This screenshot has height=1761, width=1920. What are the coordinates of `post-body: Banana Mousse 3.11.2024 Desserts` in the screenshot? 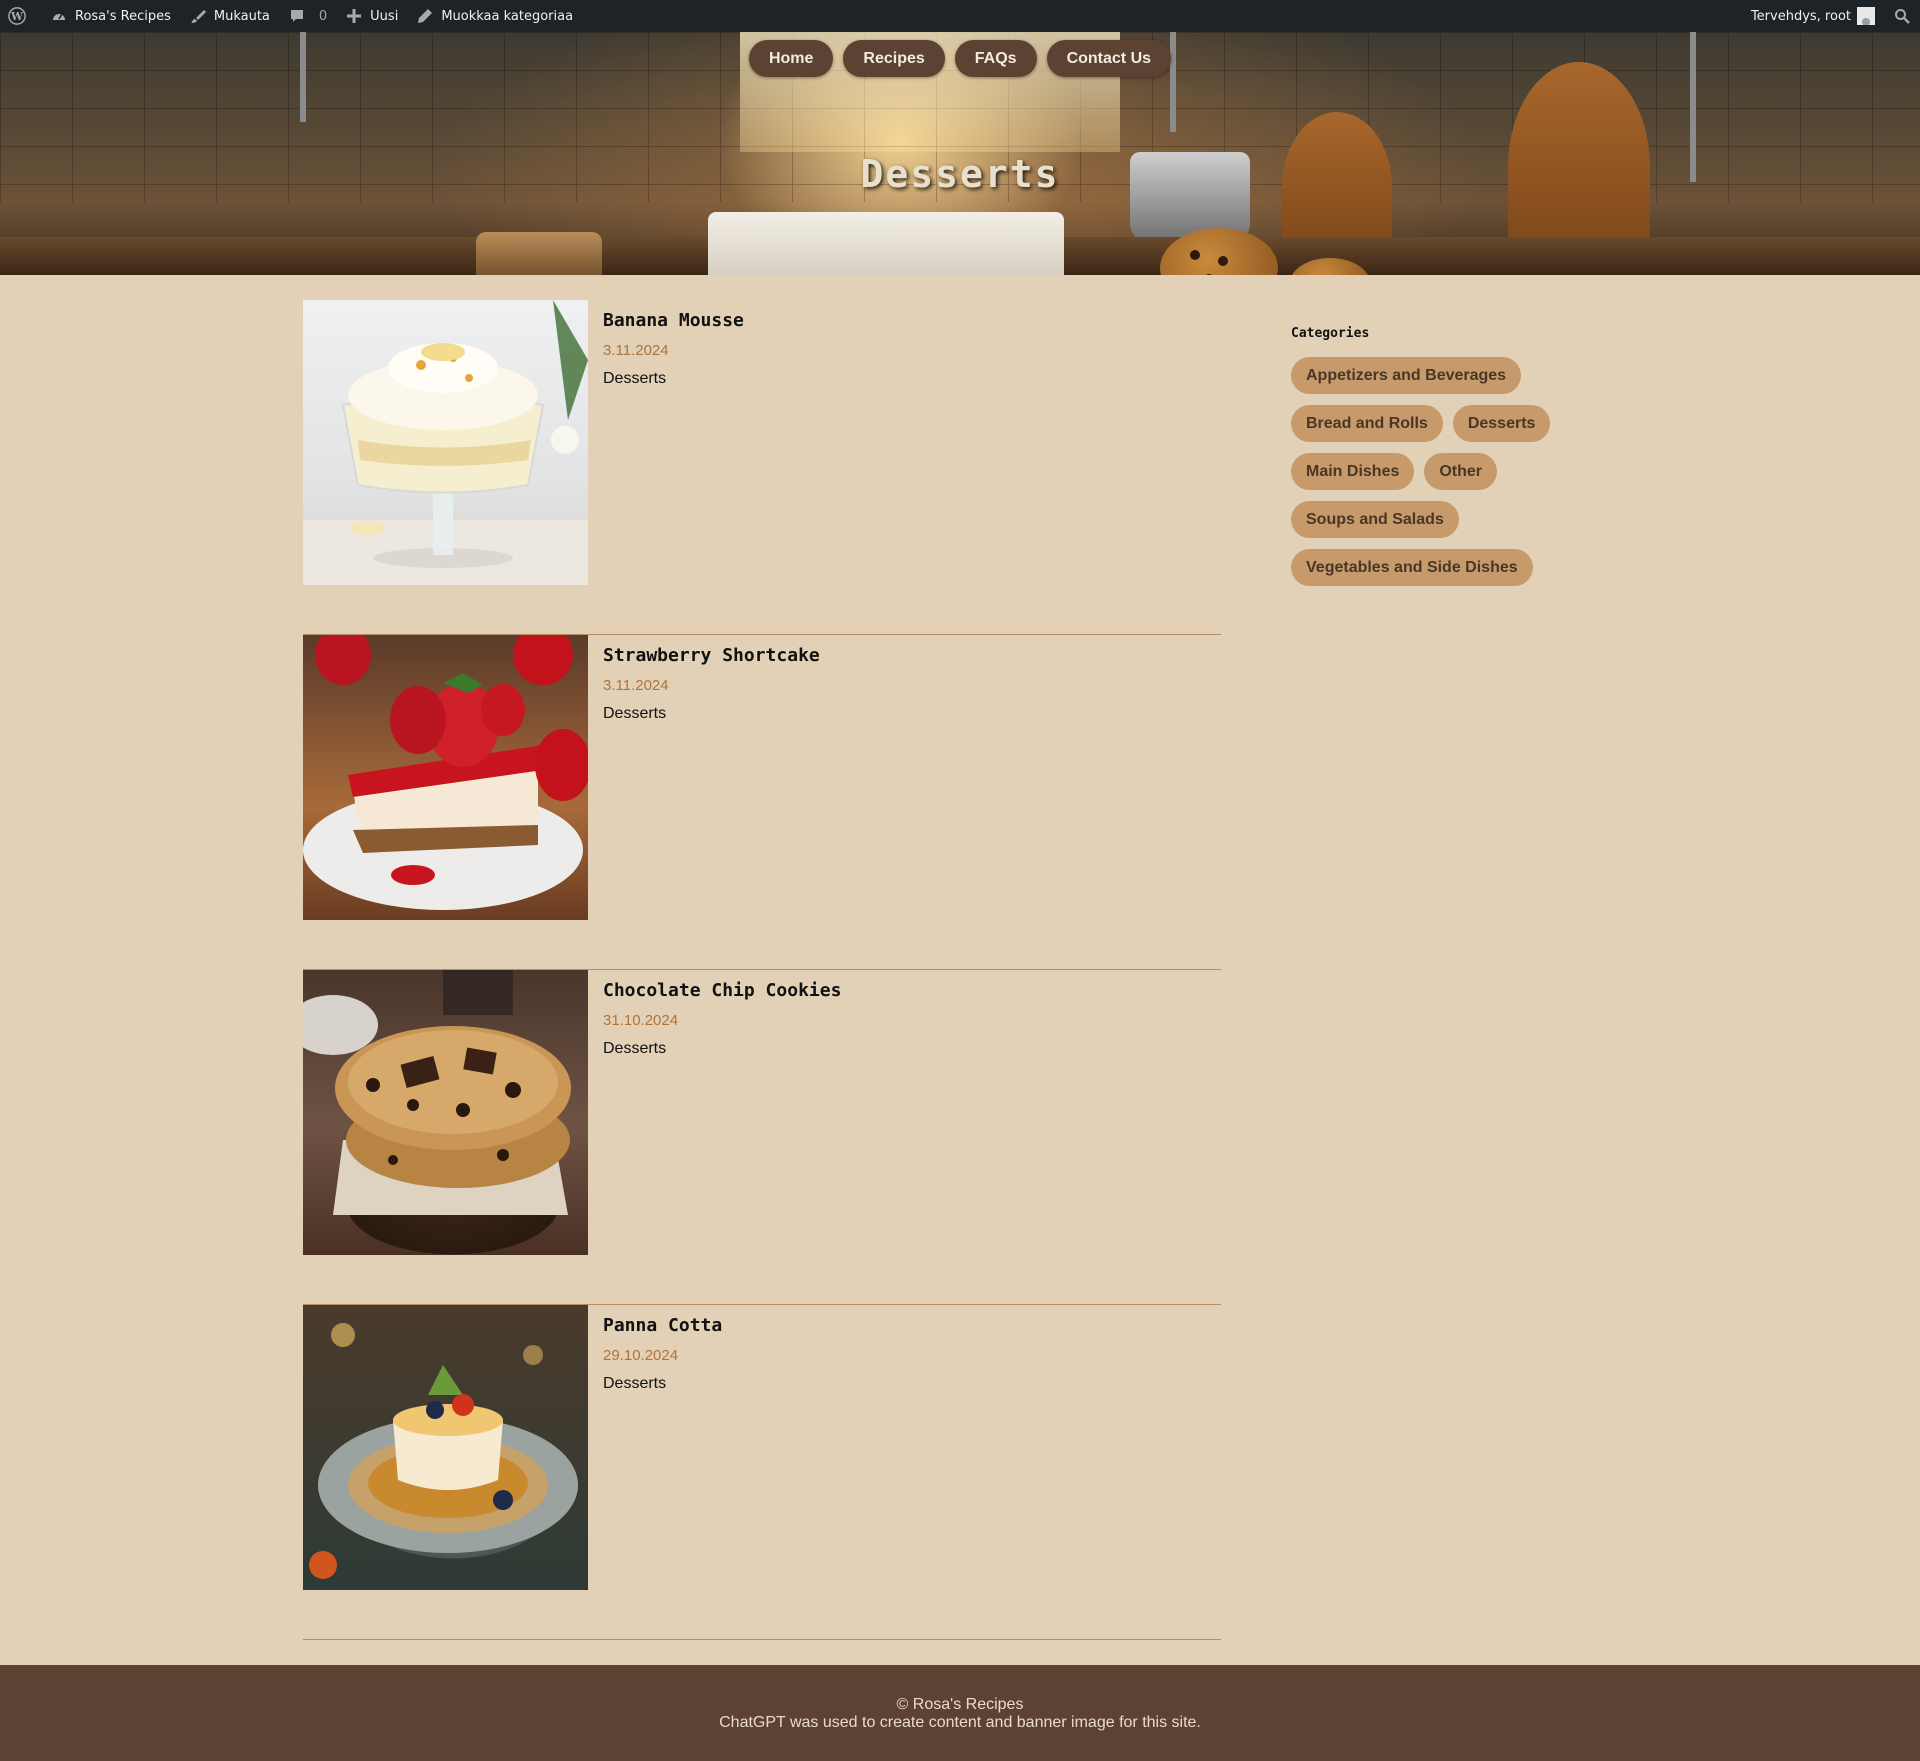 It's located at (673, 349).